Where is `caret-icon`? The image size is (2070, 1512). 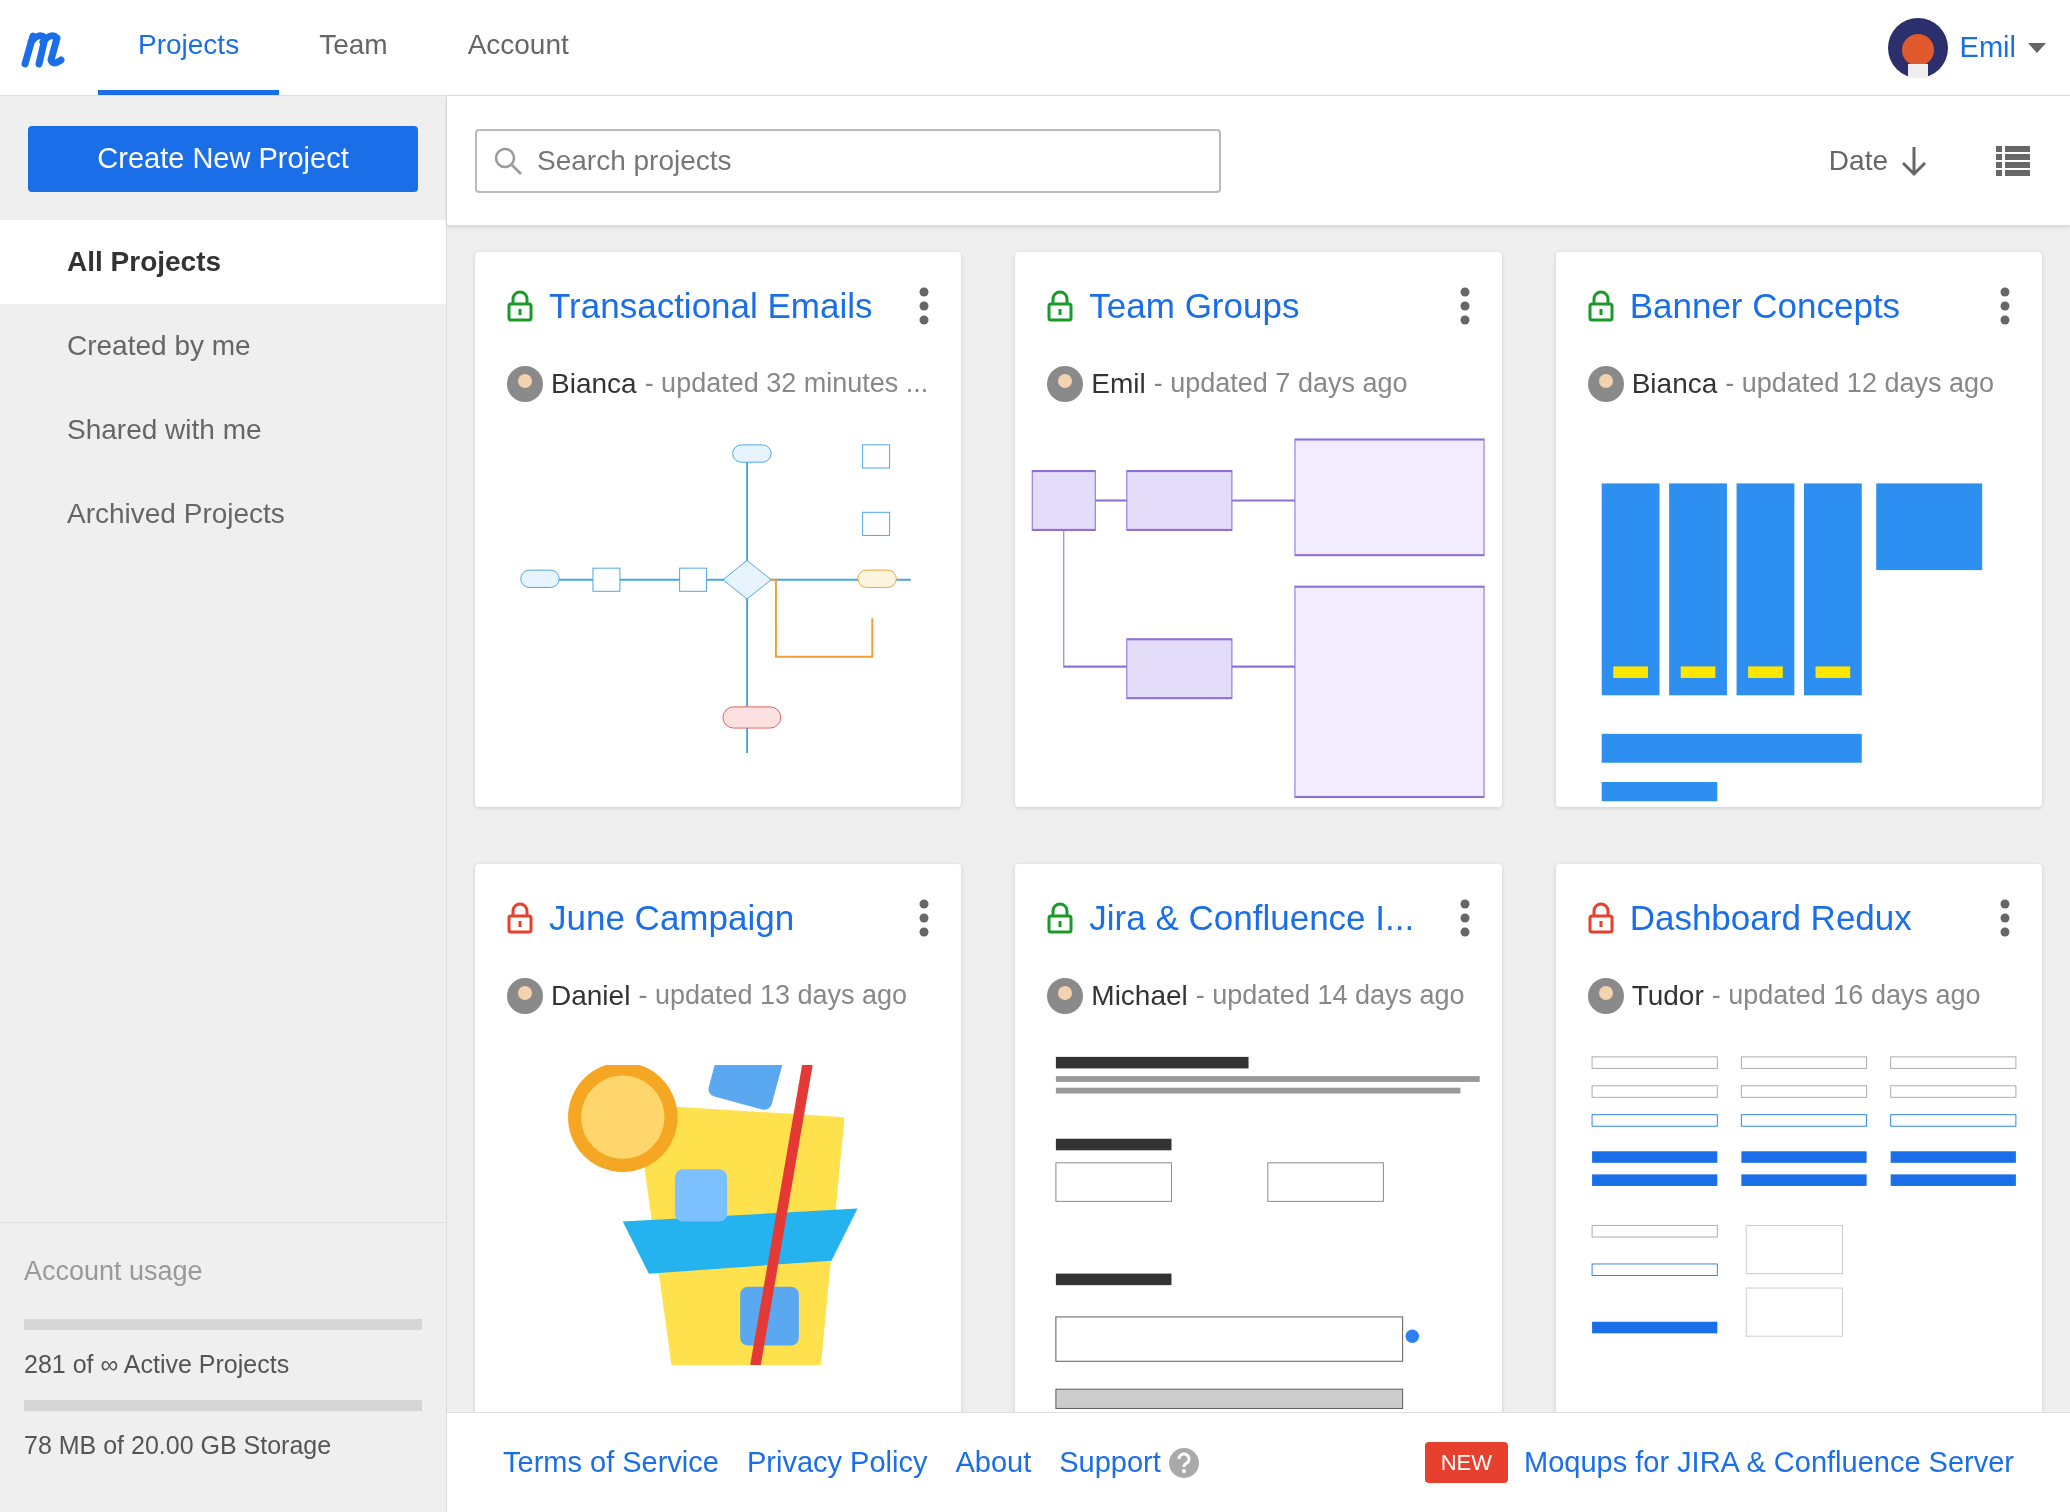 caret-icon is located at coordinates (2037, 47).